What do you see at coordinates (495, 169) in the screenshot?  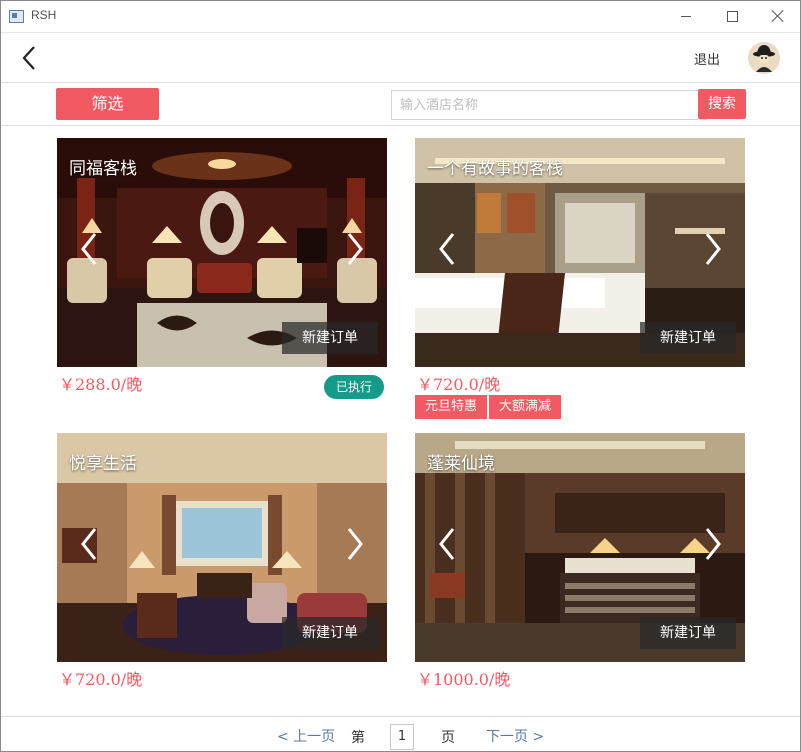 I see `hotel-name: 一个有故事的客栈` at bounding box center [495, 169].